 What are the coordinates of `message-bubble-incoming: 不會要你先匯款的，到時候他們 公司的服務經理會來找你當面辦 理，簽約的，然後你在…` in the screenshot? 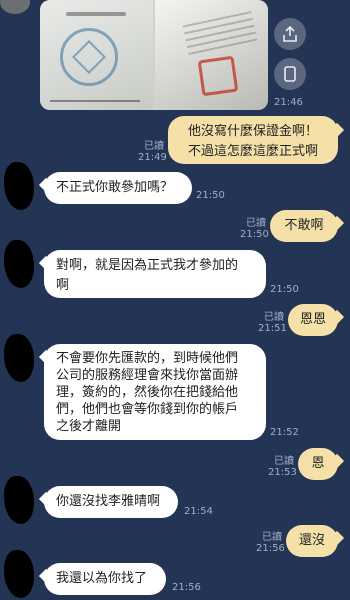 It's located at (155, 392).